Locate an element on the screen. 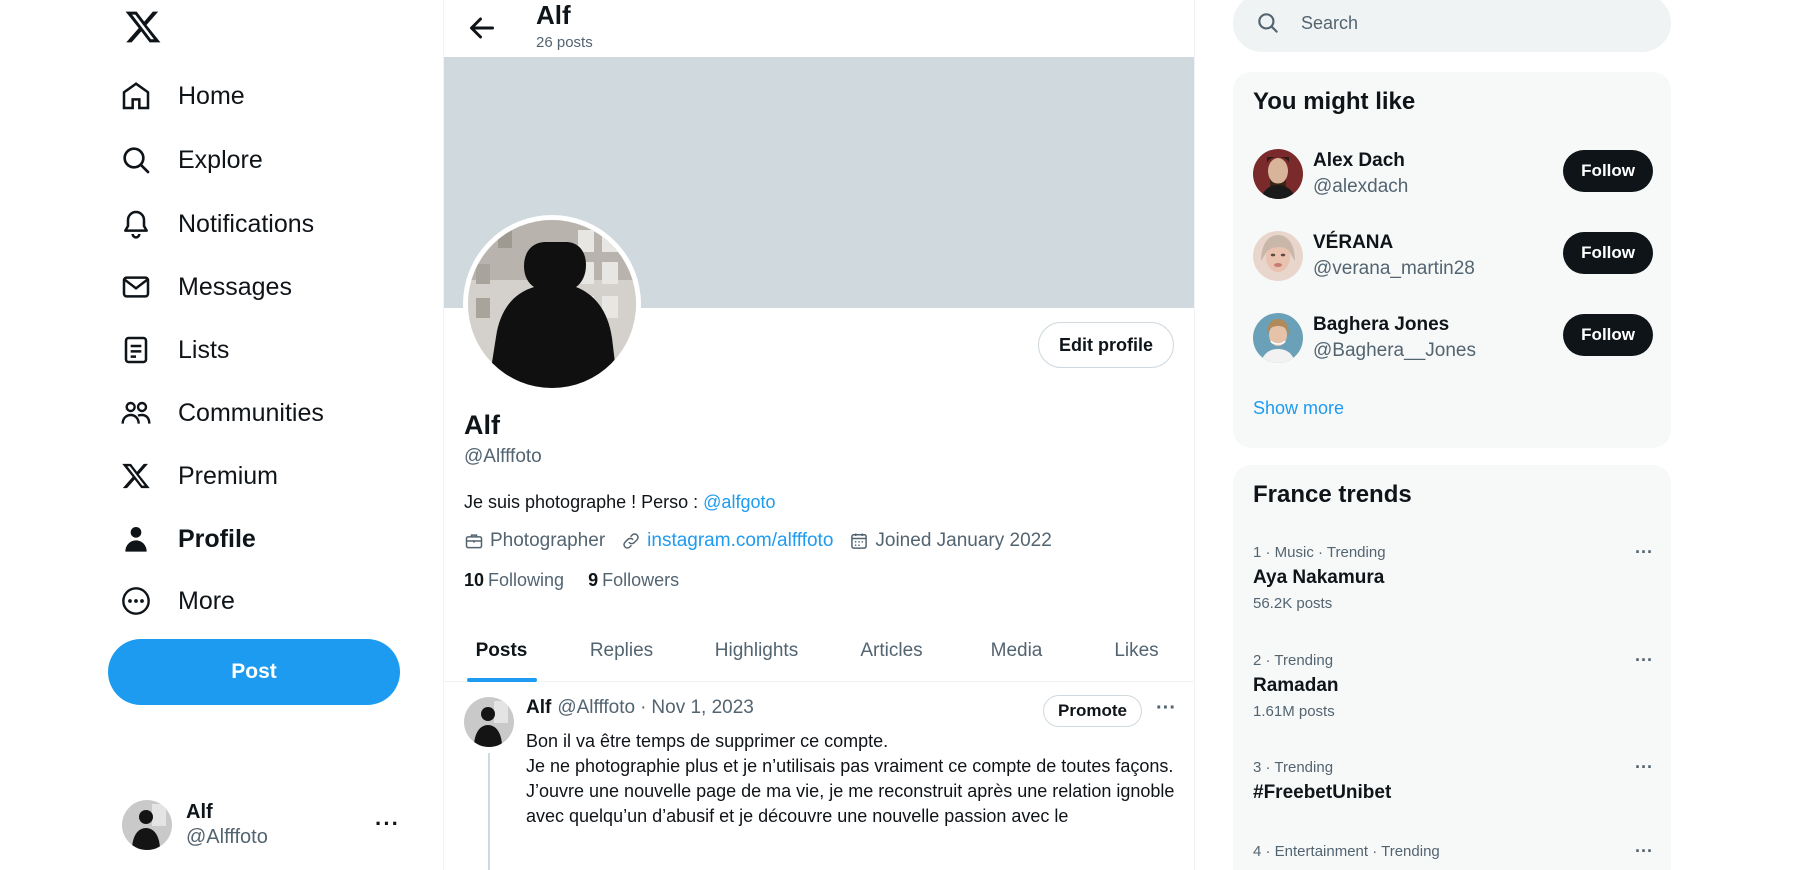  account-name: Alf is located at coordinates (199, 812).